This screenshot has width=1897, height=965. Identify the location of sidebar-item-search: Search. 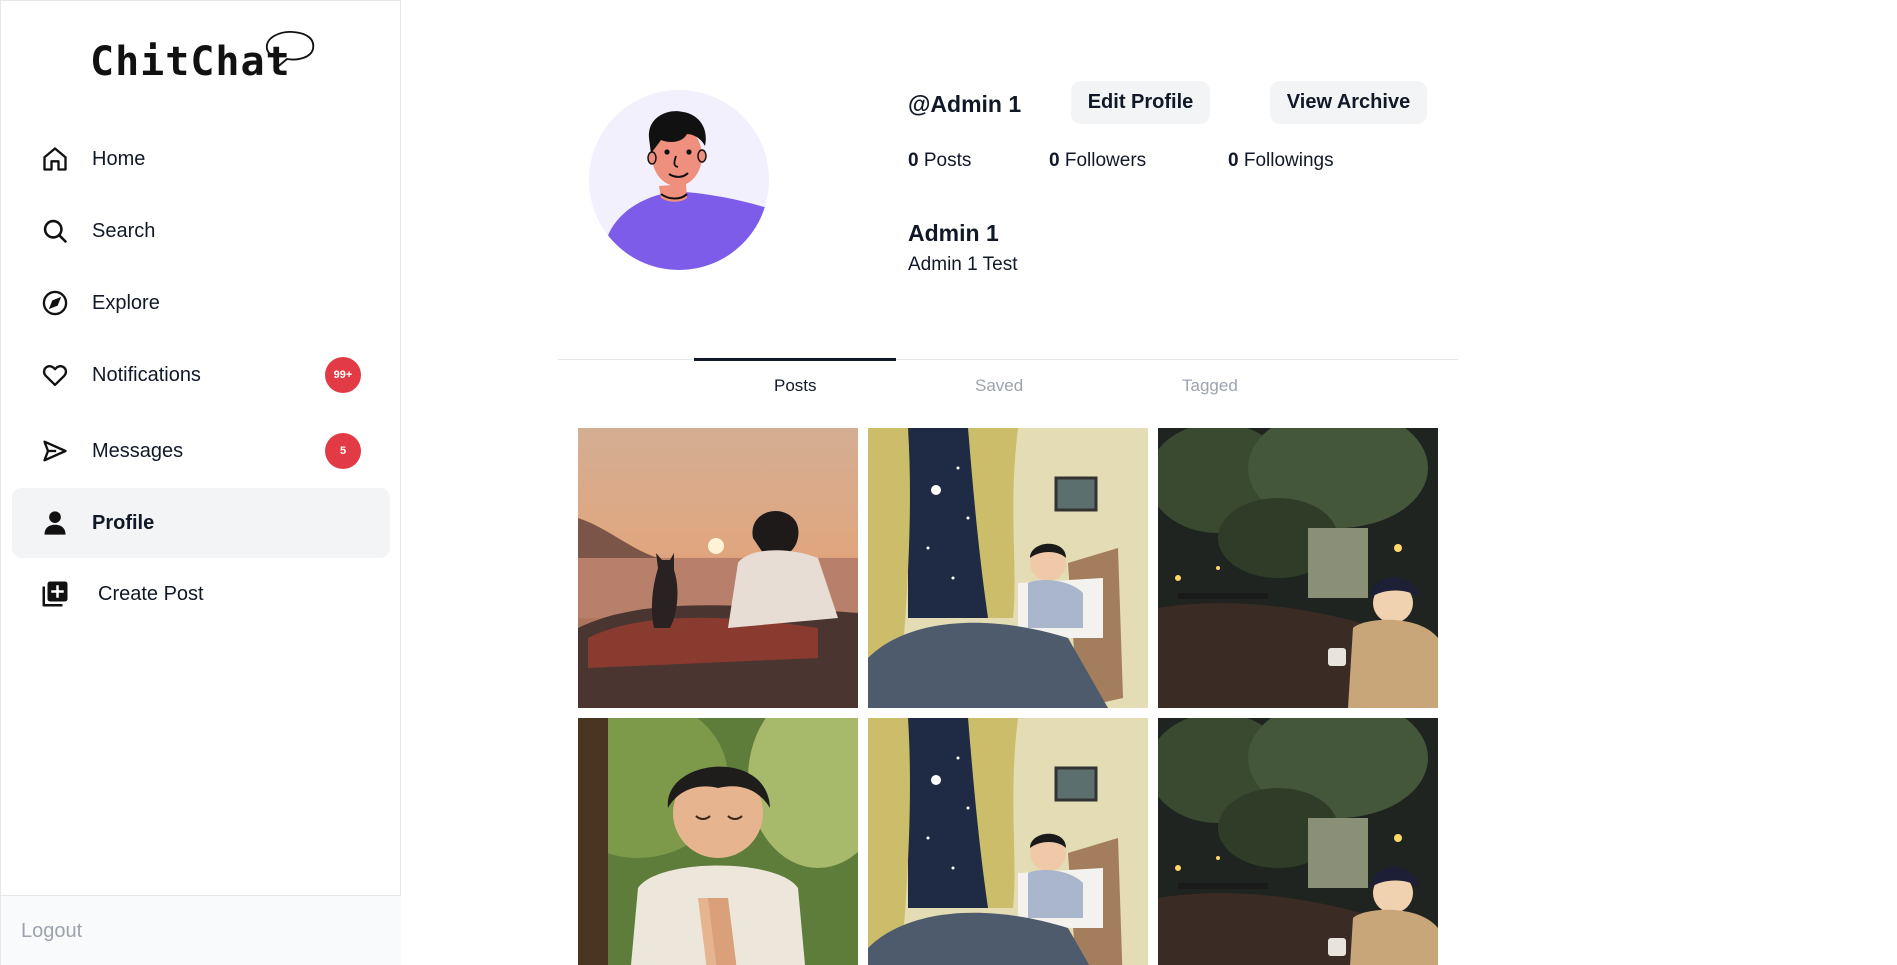
(201, 231).